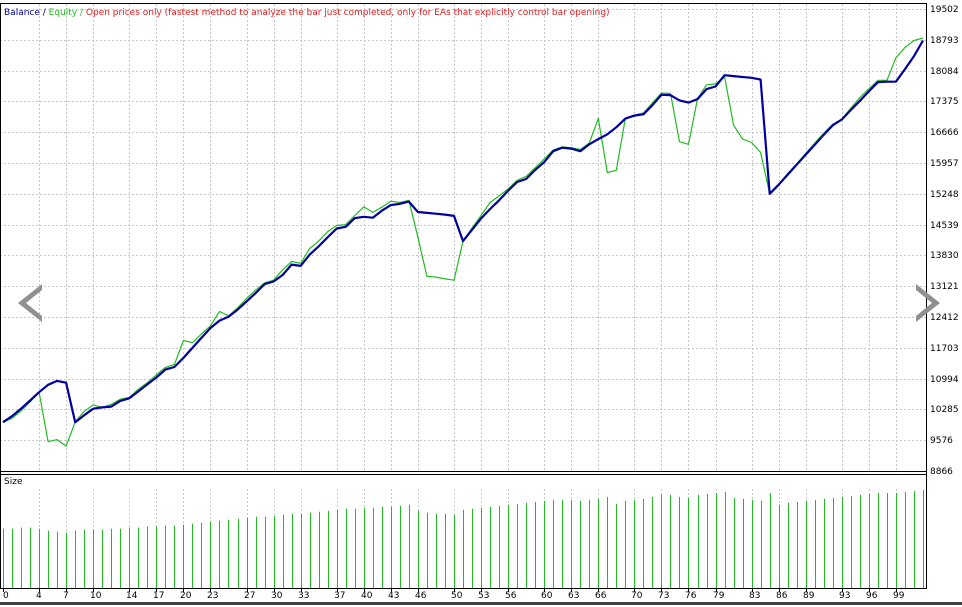  Describe the element at coordinates (601, 596) in the screenshot. I see `x-tick-label: 66` at that location.